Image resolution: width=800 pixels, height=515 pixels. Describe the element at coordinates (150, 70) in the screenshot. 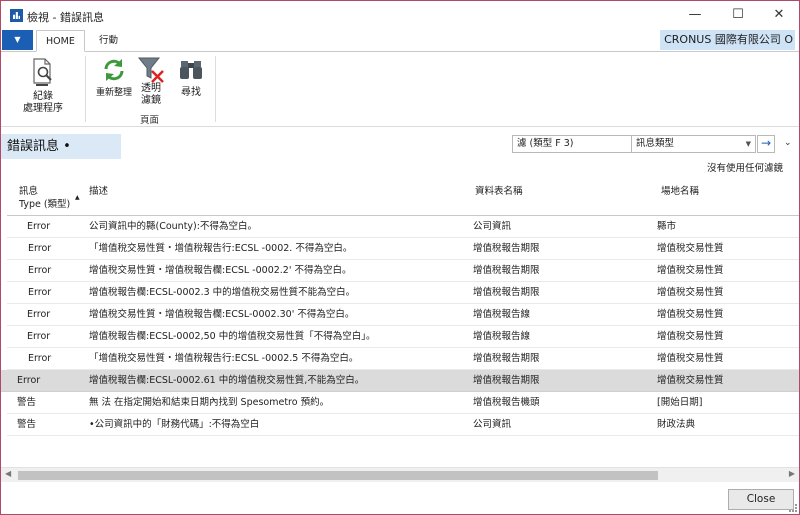

I see `clear-filter-icon` at that location.